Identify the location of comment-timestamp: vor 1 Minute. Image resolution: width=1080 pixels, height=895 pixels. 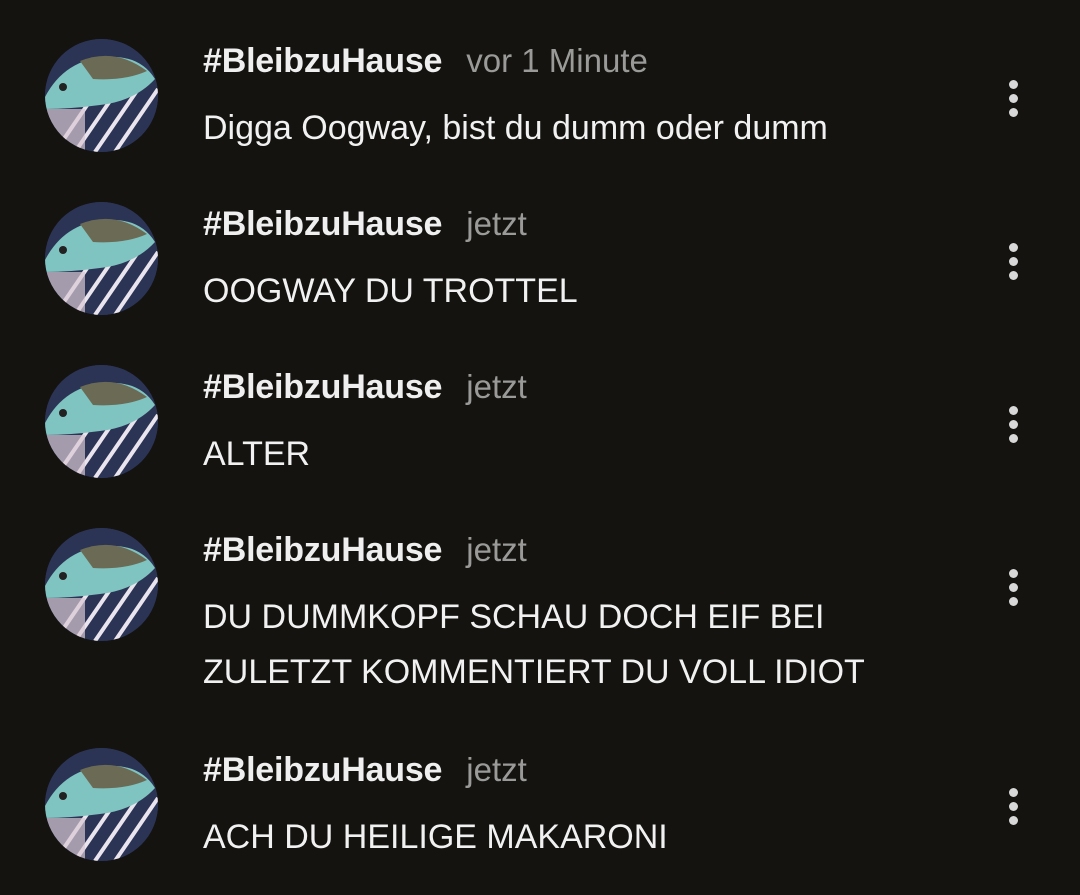
(557, 60).